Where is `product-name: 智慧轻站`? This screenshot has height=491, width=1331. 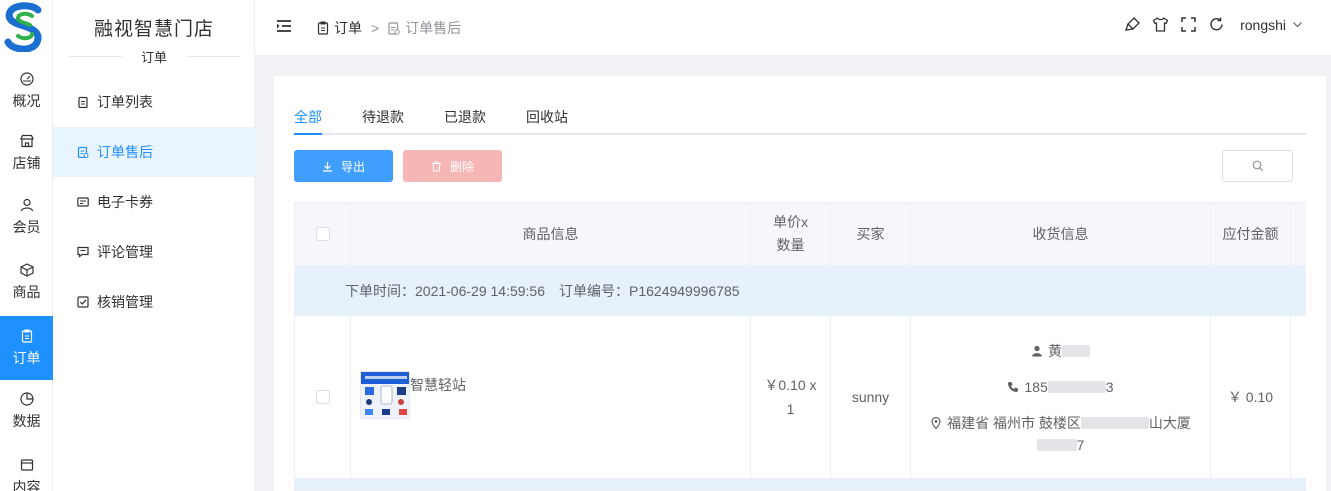 product-name: 智慧轻站 is located at coordinates (438, 385).